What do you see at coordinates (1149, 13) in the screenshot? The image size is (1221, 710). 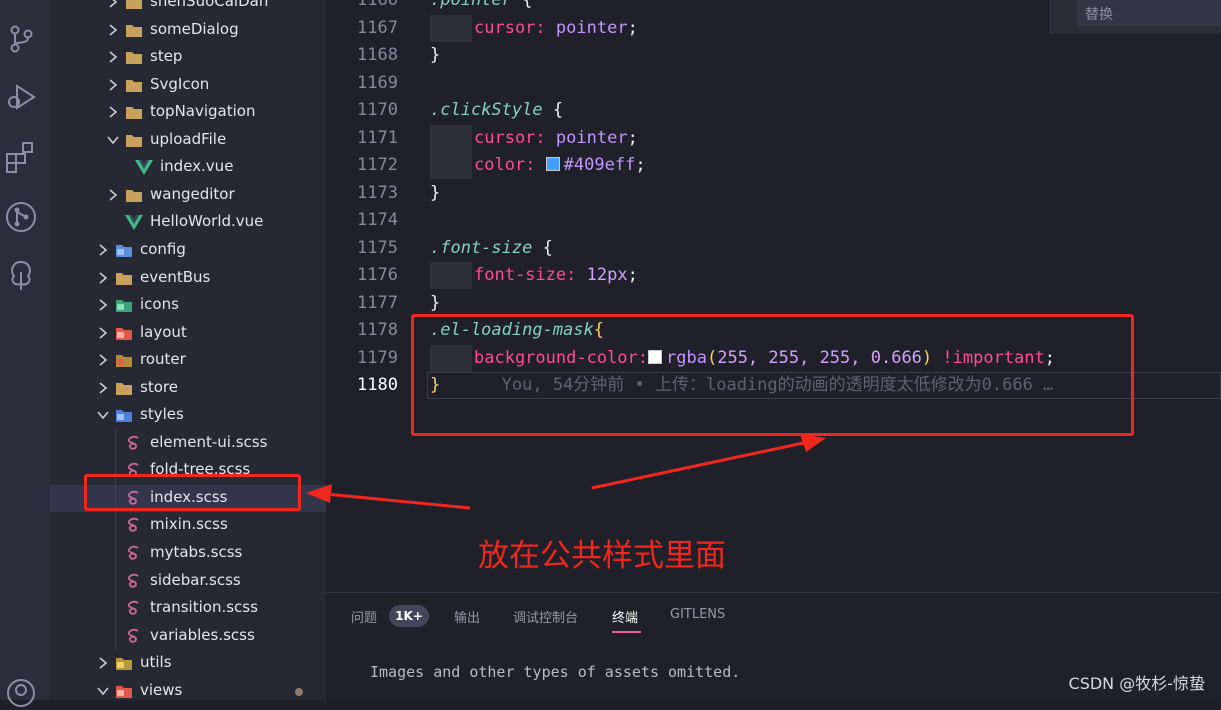 I see `replace-input: 替换` at bounding box center [1149, 13].